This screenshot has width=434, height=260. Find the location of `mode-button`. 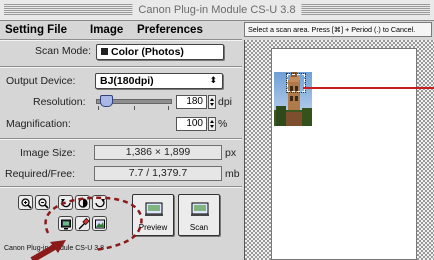

mode-button is located at coordinates (65, 223).